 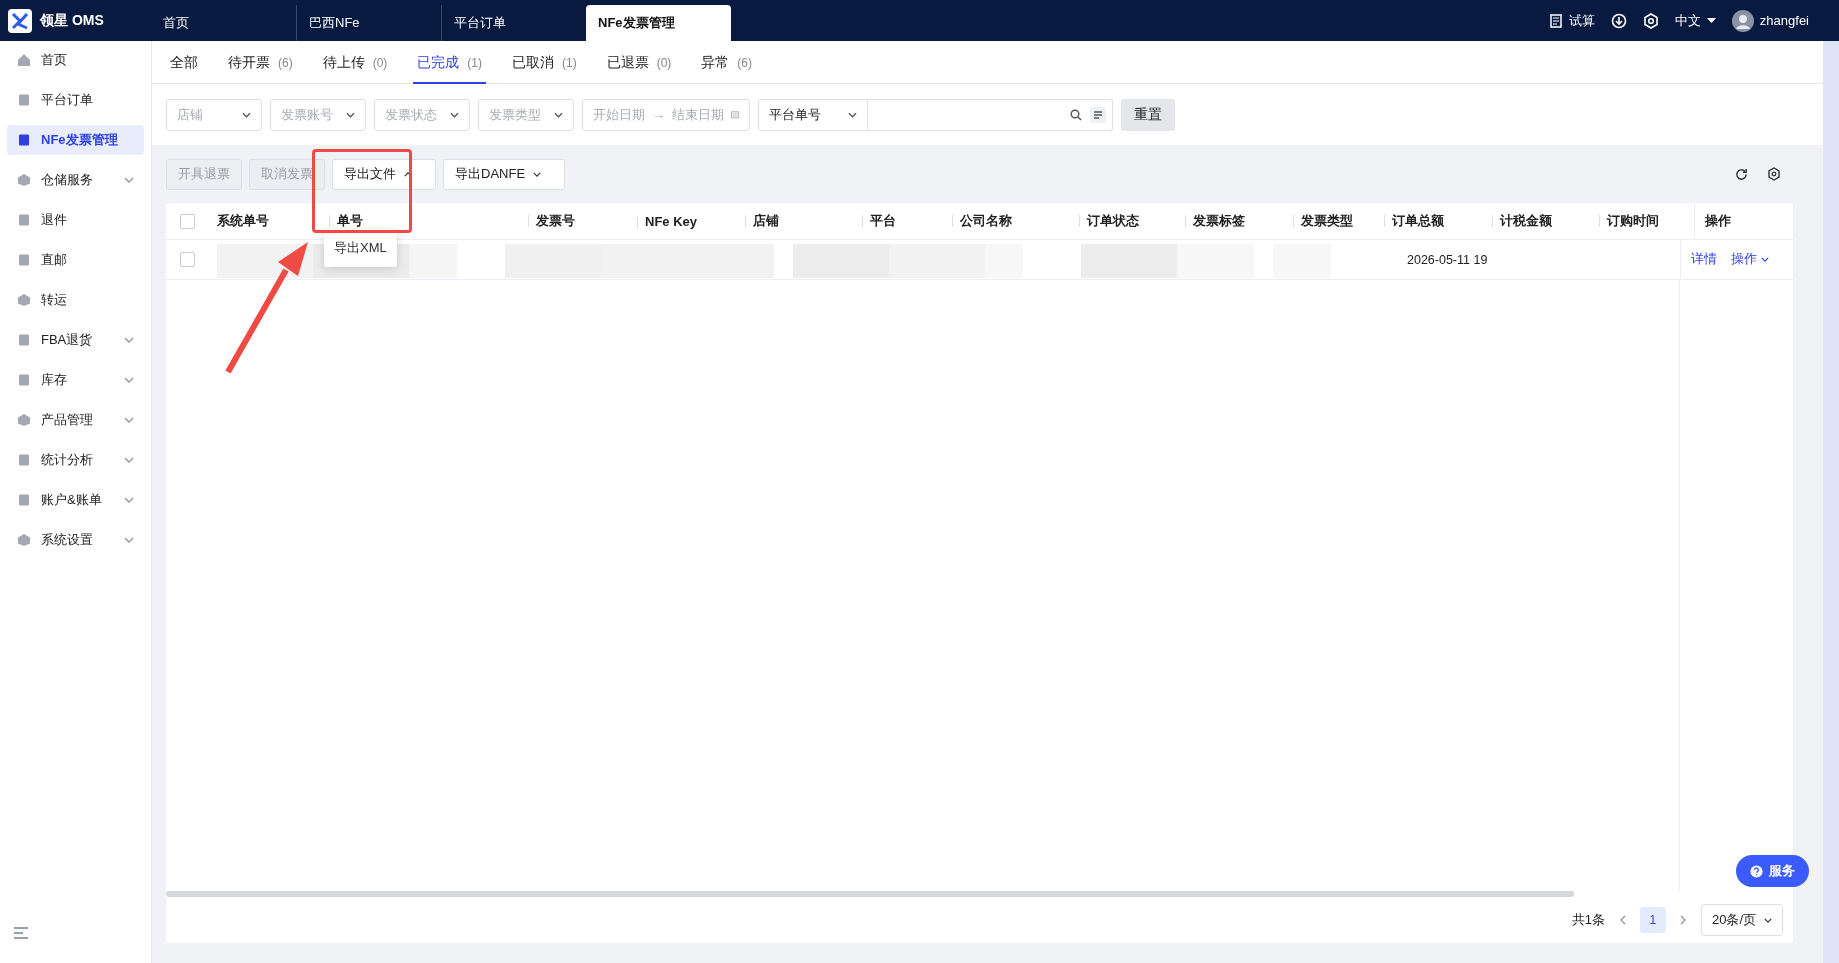 What do you see at coordinates (1652, 920) in the screenshot?
I see `page-button: 1` at bounding box center [1652, 920].